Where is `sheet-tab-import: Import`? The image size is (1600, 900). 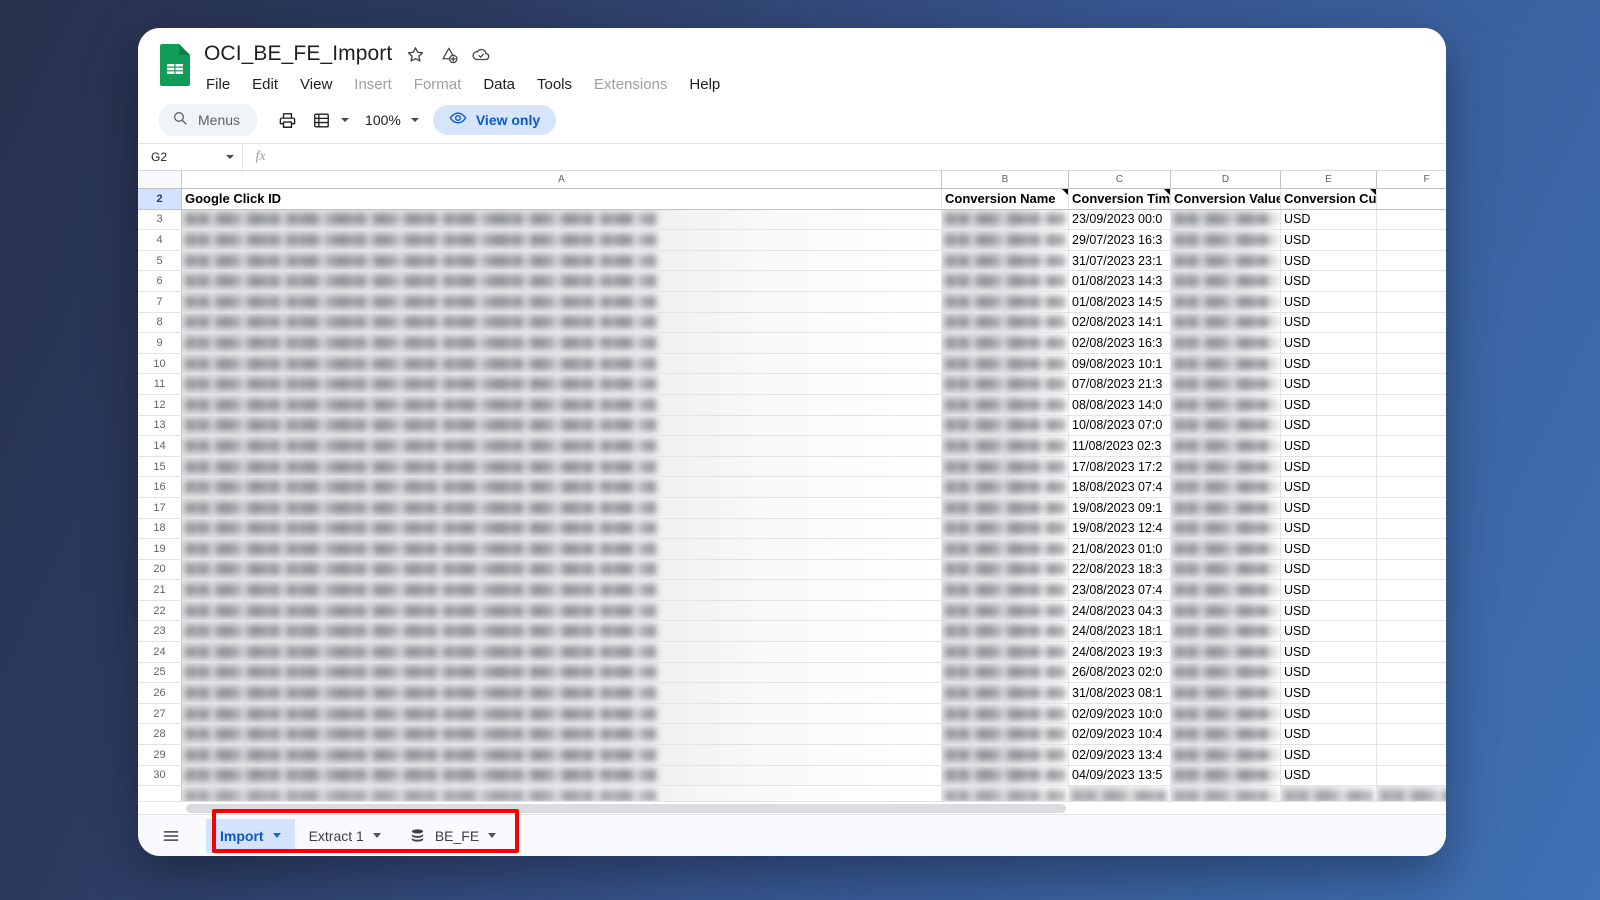
sheet-tab-import: Import is located at coordinates (250, 835).